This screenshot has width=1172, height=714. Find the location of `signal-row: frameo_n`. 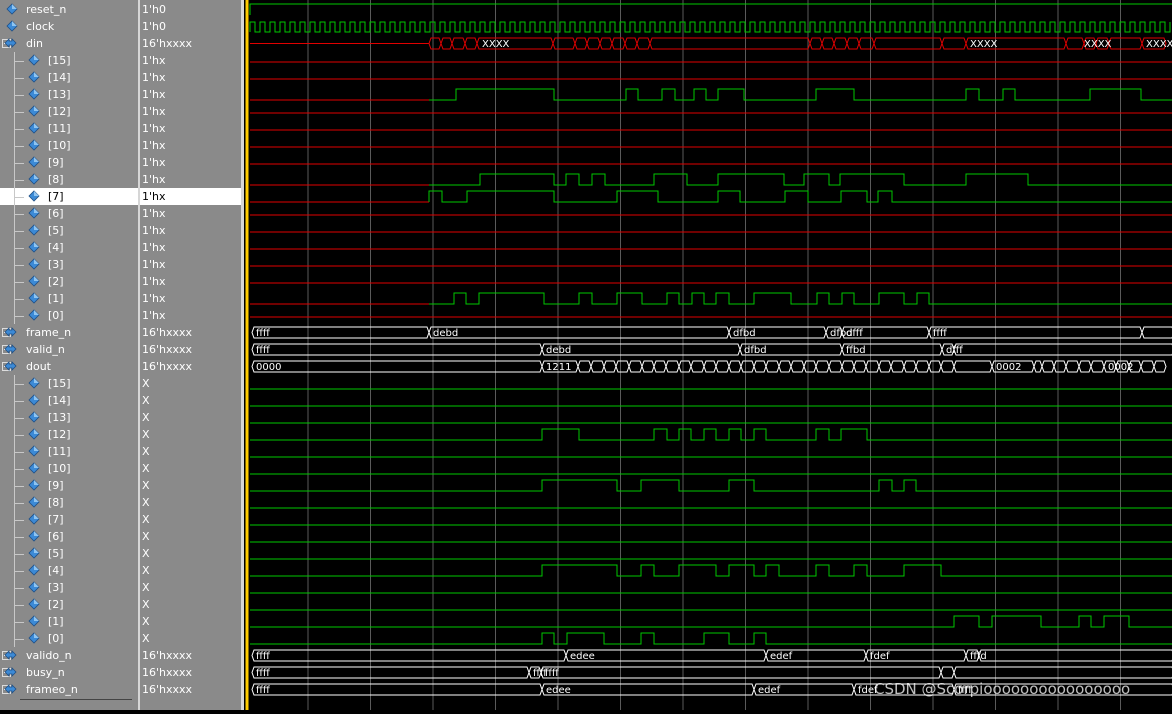

signal-row: frameo_n is located at coordinates (69, 689).